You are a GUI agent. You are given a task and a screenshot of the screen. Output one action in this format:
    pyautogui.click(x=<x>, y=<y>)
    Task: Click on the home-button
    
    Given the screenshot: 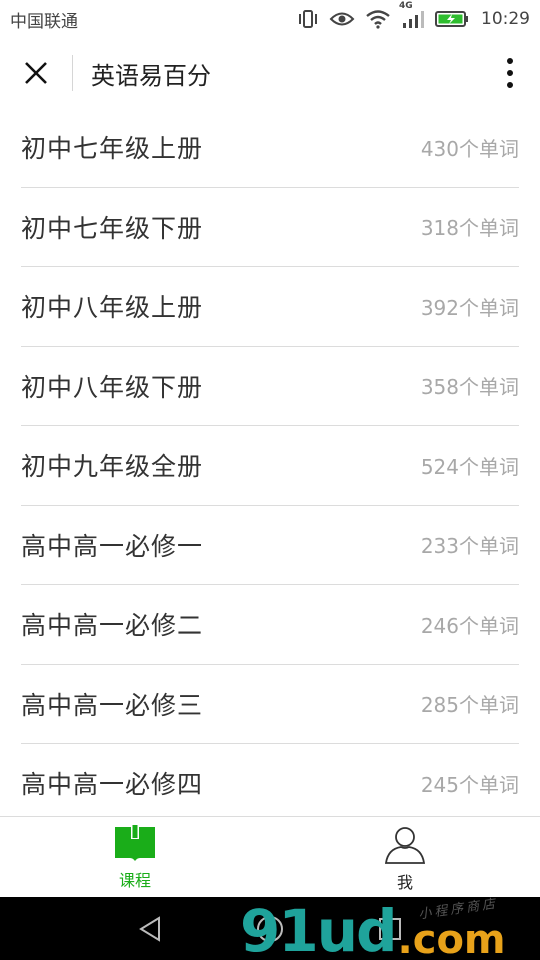 What is the action you would take?
    pyautogui.click(x=270, y=929)
    